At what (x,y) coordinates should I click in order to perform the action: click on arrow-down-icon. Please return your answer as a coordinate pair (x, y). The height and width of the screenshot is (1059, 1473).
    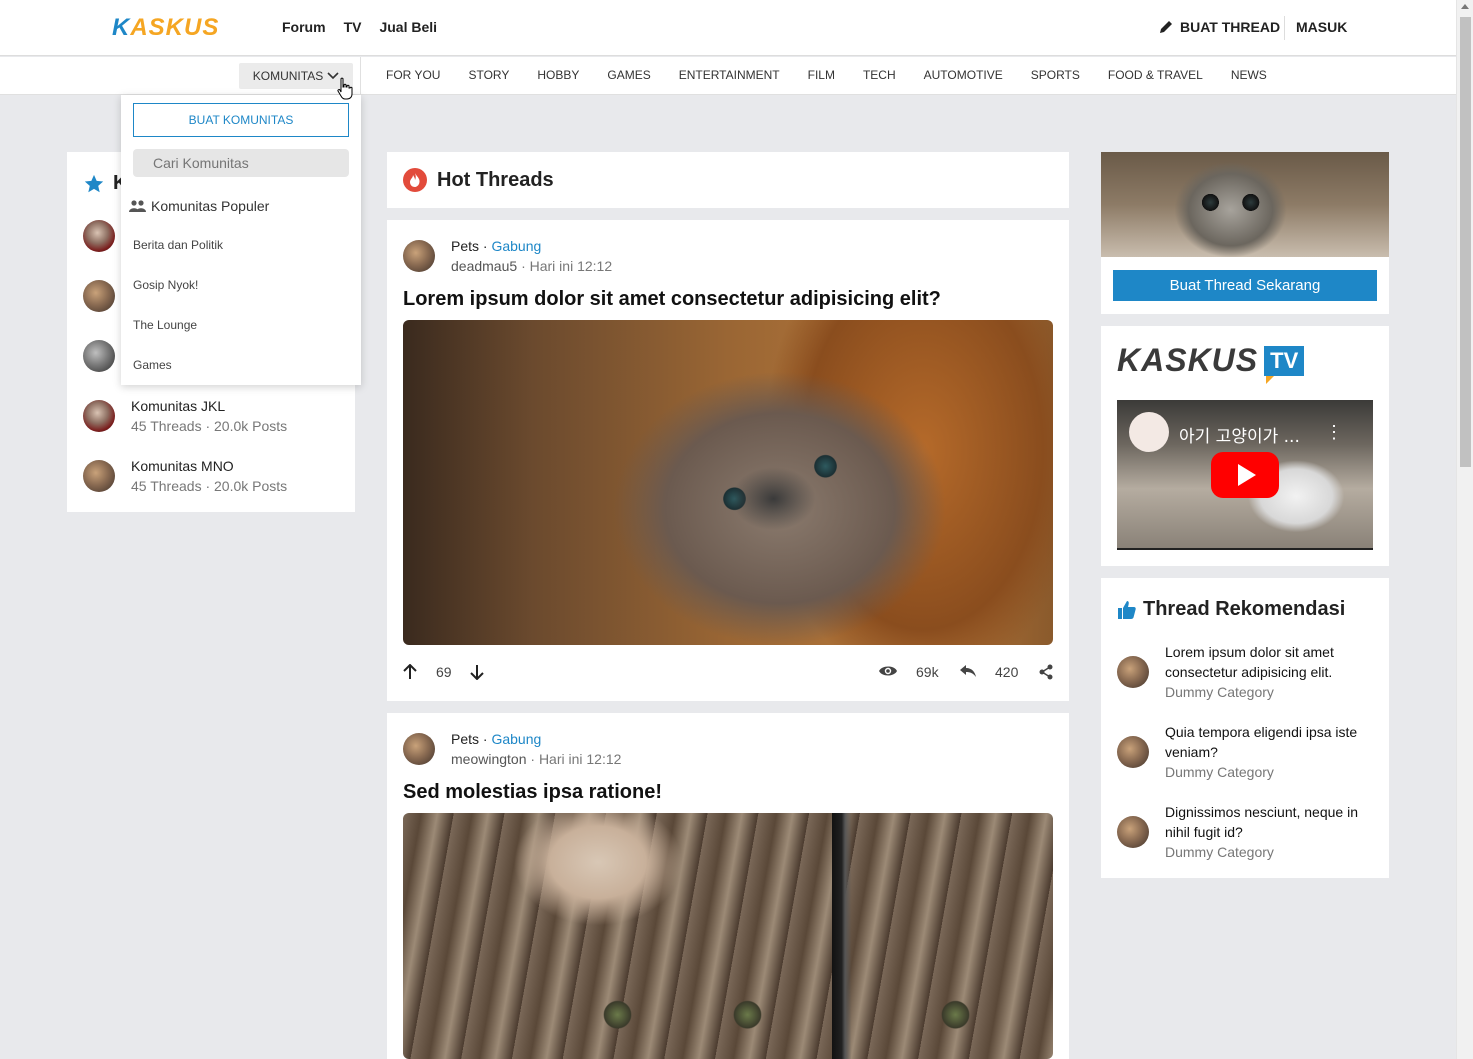
    Looking at the image, I should click on (477, 672).